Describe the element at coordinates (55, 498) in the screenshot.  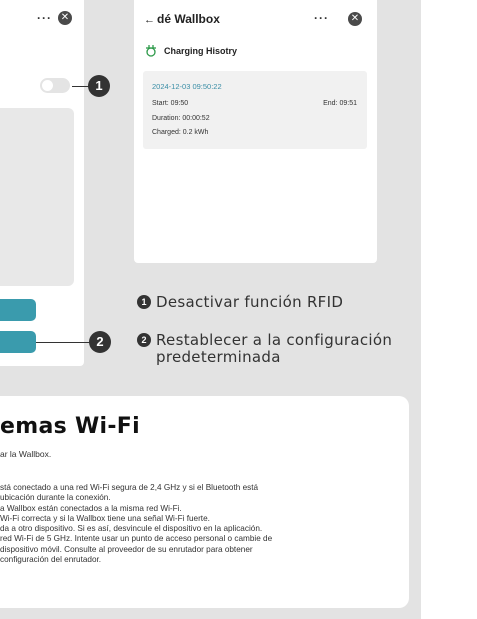
I see `text-line: ubicación durante la conexión.` at that location.